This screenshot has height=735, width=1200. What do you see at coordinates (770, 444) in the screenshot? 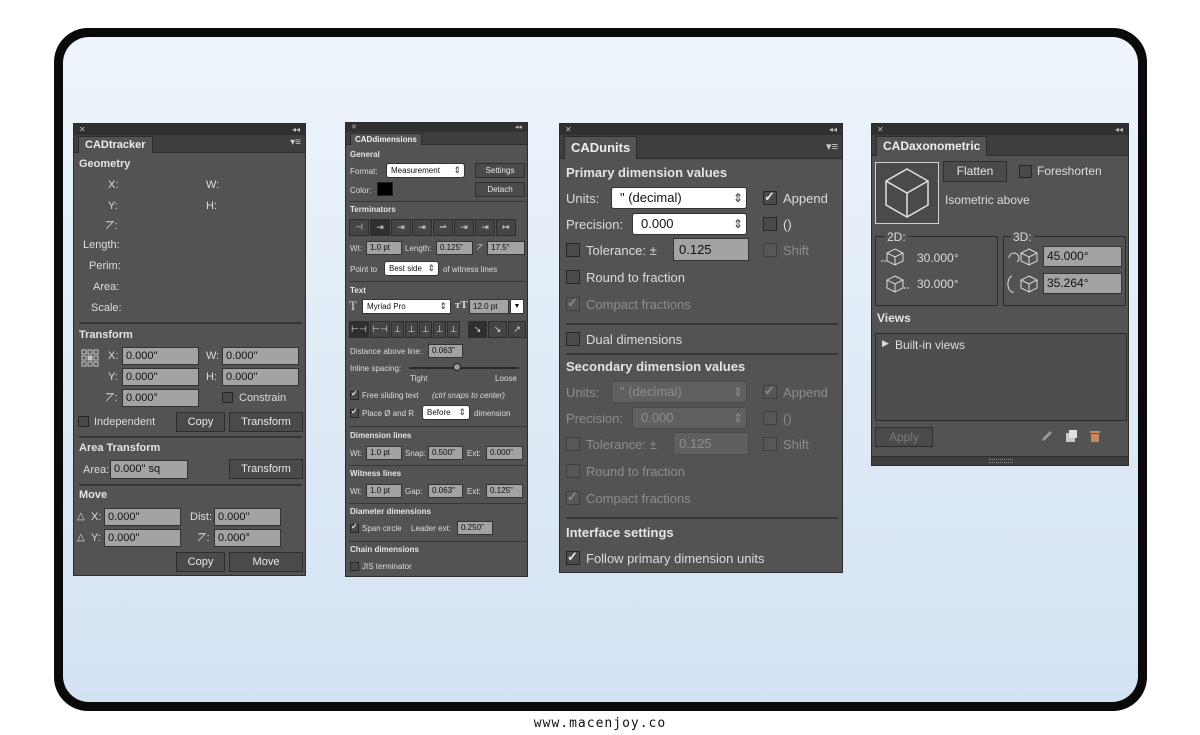
I see `secondary-shift-checkbox` at bounding box center [770, 444].